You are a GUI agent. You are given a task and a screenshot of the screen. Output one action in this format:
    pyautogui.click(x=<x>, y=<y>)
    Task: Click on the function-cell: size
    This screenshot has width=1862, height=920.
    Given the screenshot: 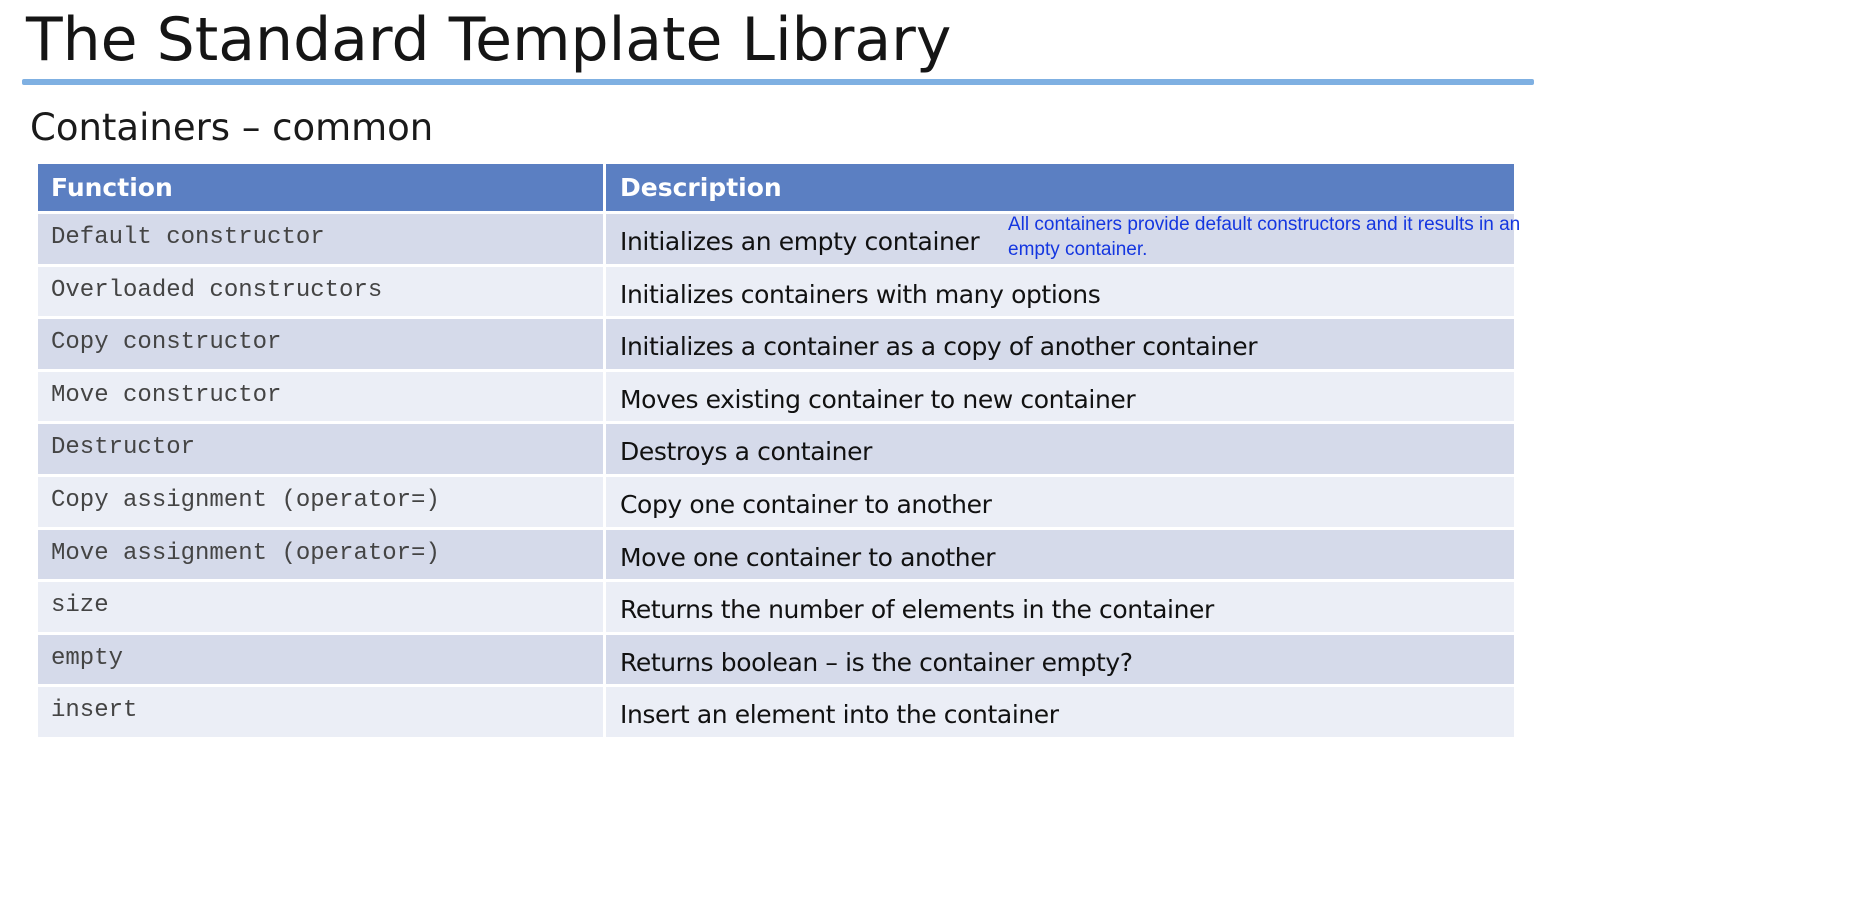 What is the action you would take?
    pyautogui.click(x=322, y=607)
    